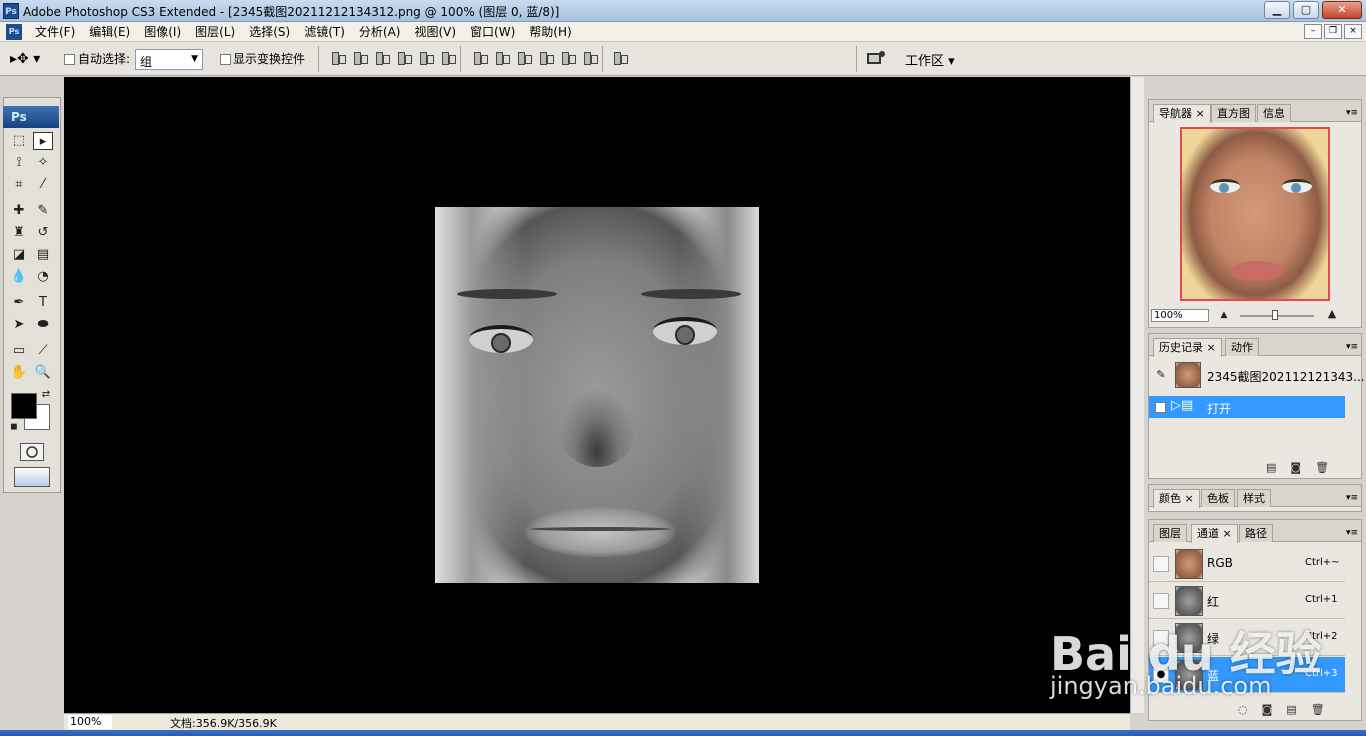 The image size is (1366, 736). What do you see at coordinates (162, 32) in the screenshot?
I see `menu-image: 图像(I)` at bounding box center [162, 32].